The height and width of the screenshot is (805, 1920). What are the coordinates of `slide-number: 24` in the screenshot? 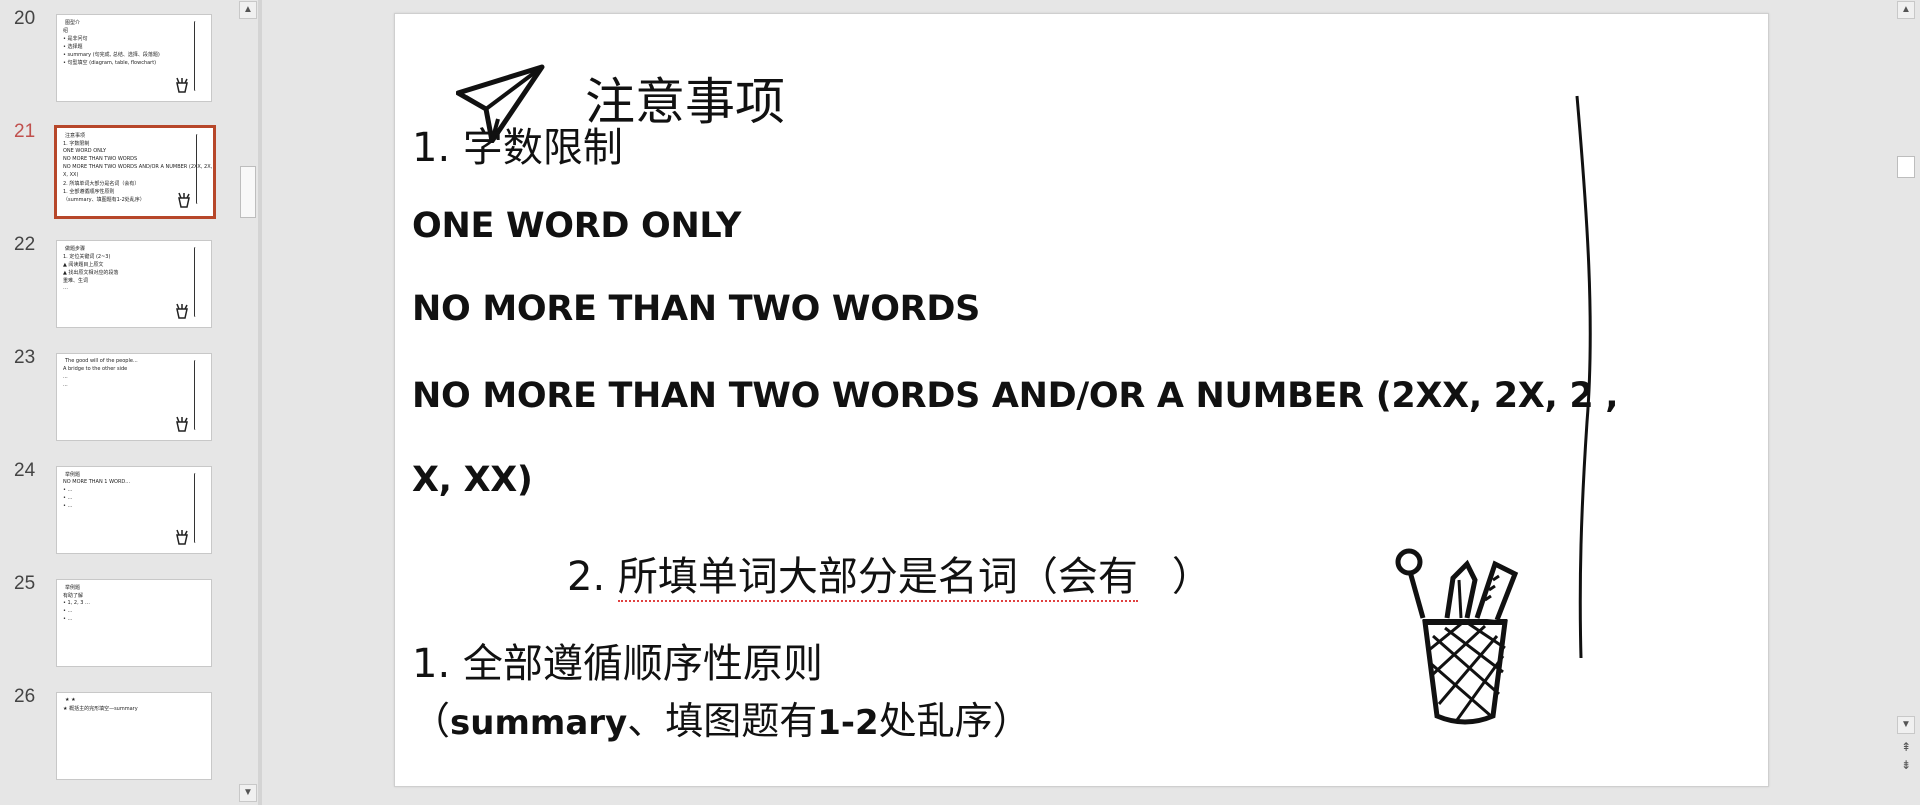 It's located at (25, 470).